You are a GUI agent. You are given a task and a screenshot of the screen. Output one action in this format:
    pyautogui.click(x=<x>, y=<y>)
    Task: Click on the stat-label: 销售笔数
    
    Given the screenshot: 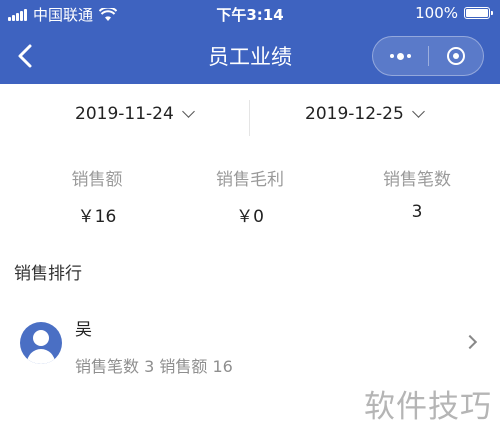 What is the action you would take?
    pyautogui.click(x=417, y=180)
    